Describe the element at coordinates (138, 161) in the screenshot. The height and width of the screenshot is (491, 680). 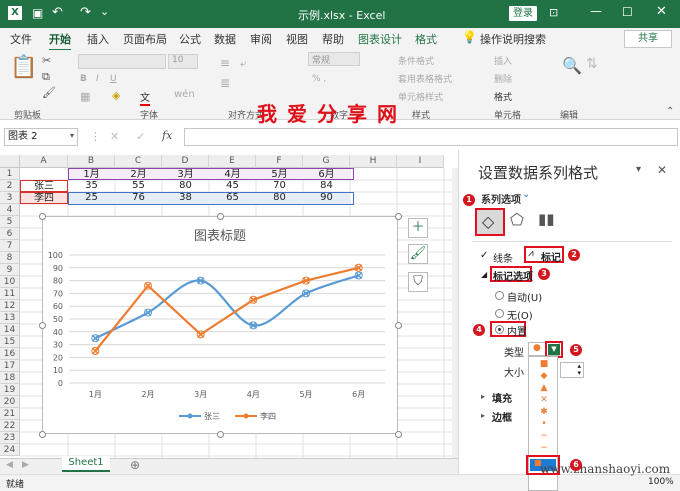
I see `column-header-c: C` at that location.